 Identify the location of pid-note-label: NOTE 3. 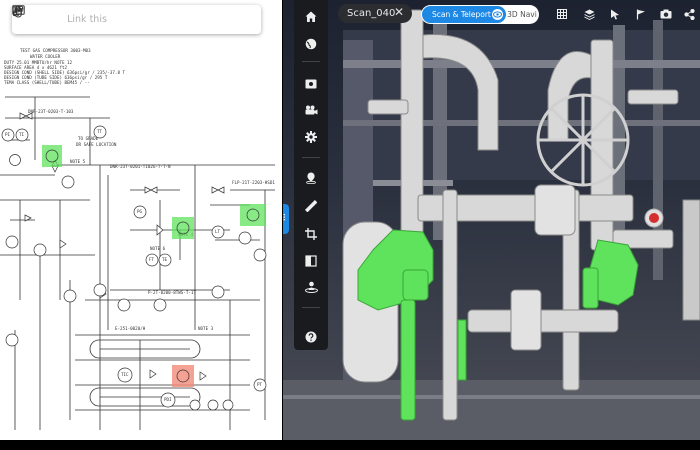
(206, 328).